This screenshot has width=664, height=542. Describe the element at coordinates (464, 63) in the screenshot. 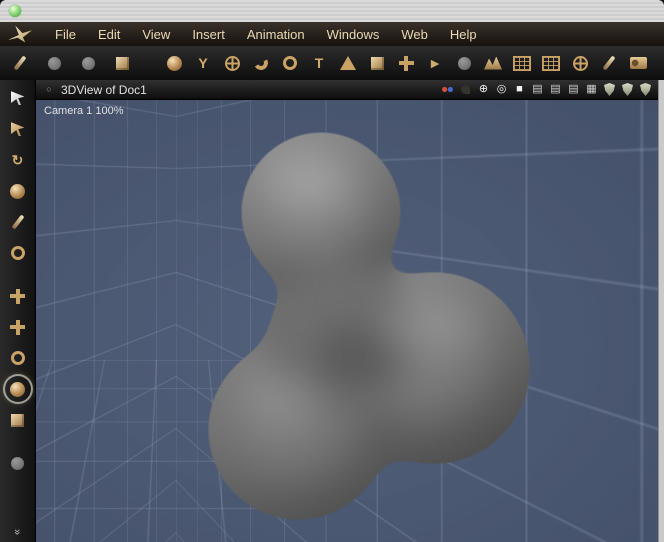

I see `hand-tool-icon` at that location.